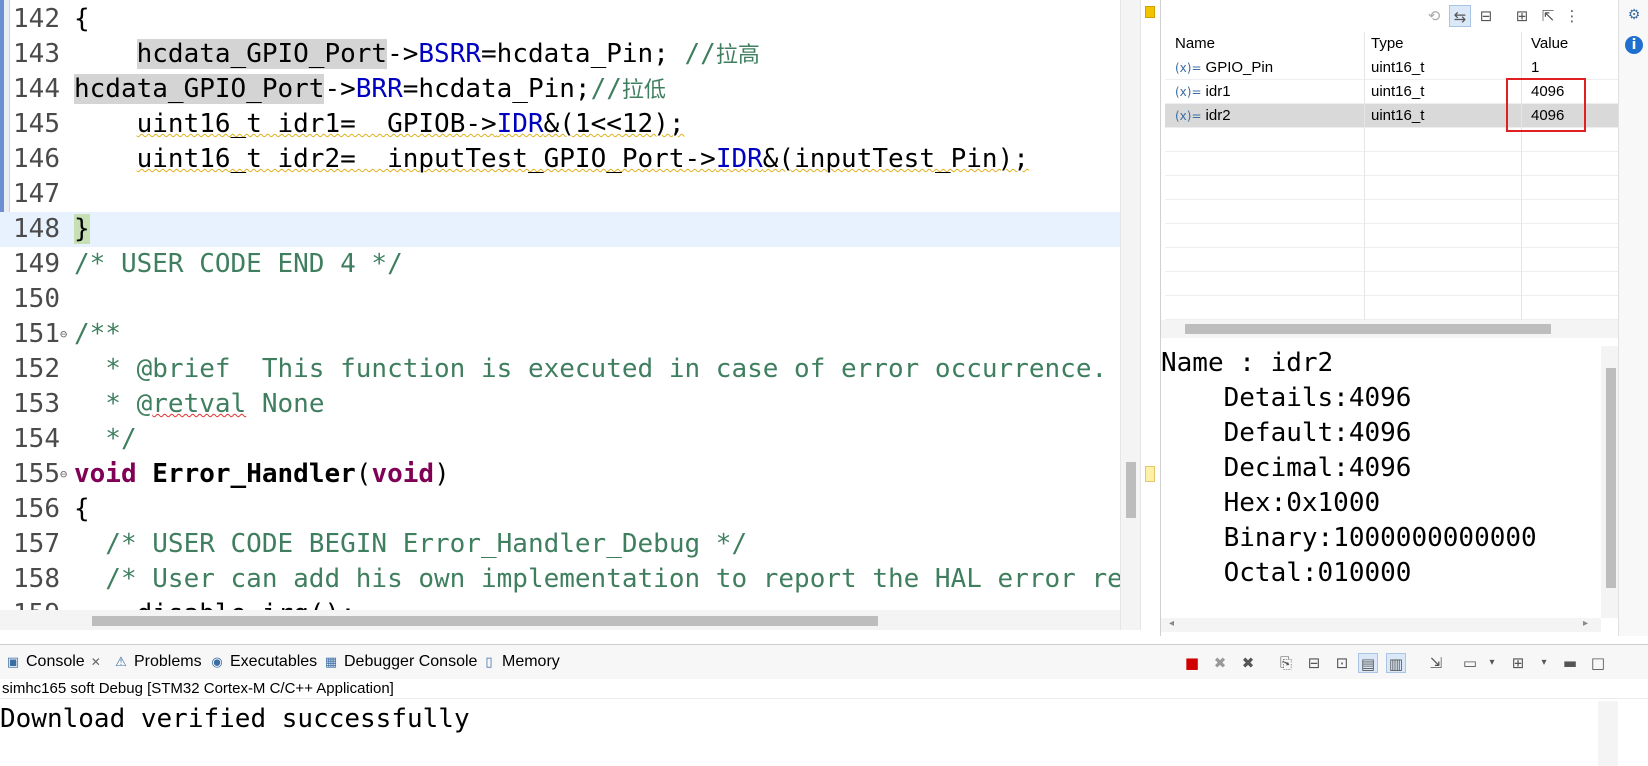 Image resolution: width=1648 pixels, height=766 pixels. Describe the element at coordinates (1220, 663) in the screenshot. I see `remove-launch-icon: ✖` at that location.